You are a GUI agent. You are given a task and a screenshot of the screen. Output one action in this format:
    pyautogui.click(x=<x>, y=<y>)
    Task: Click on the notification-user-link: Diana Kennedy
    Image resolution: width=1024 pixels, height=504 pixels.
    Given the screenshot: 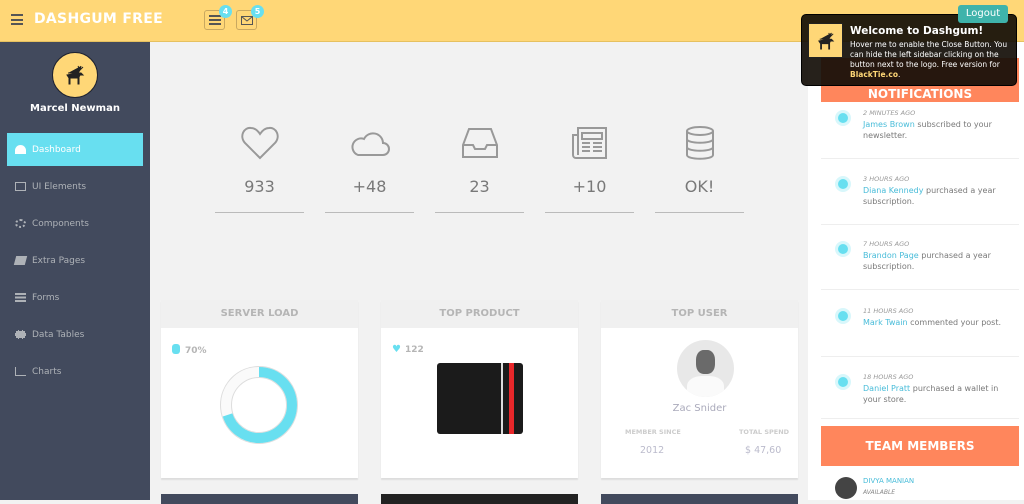 What is the action you would take?
    pyautogui.click(x=893, y=190)
    